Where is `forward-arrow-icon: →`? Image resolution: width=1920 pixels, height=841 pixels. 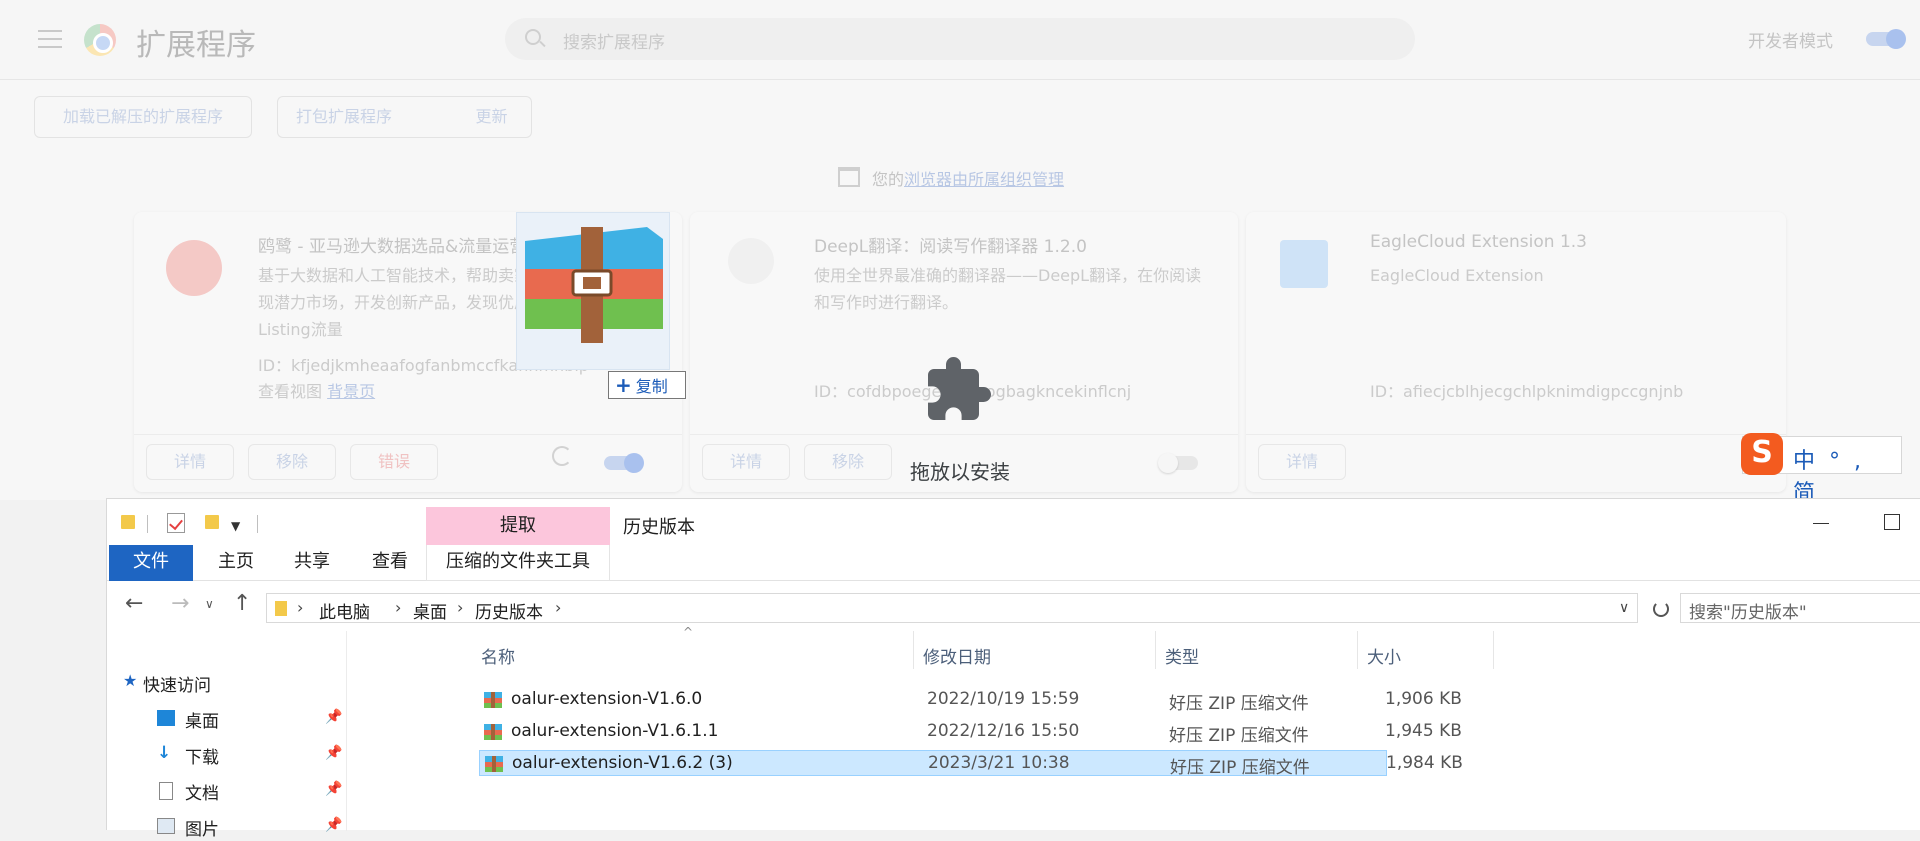 forward-arrow-icon: → is located at coordinates (180, 603).